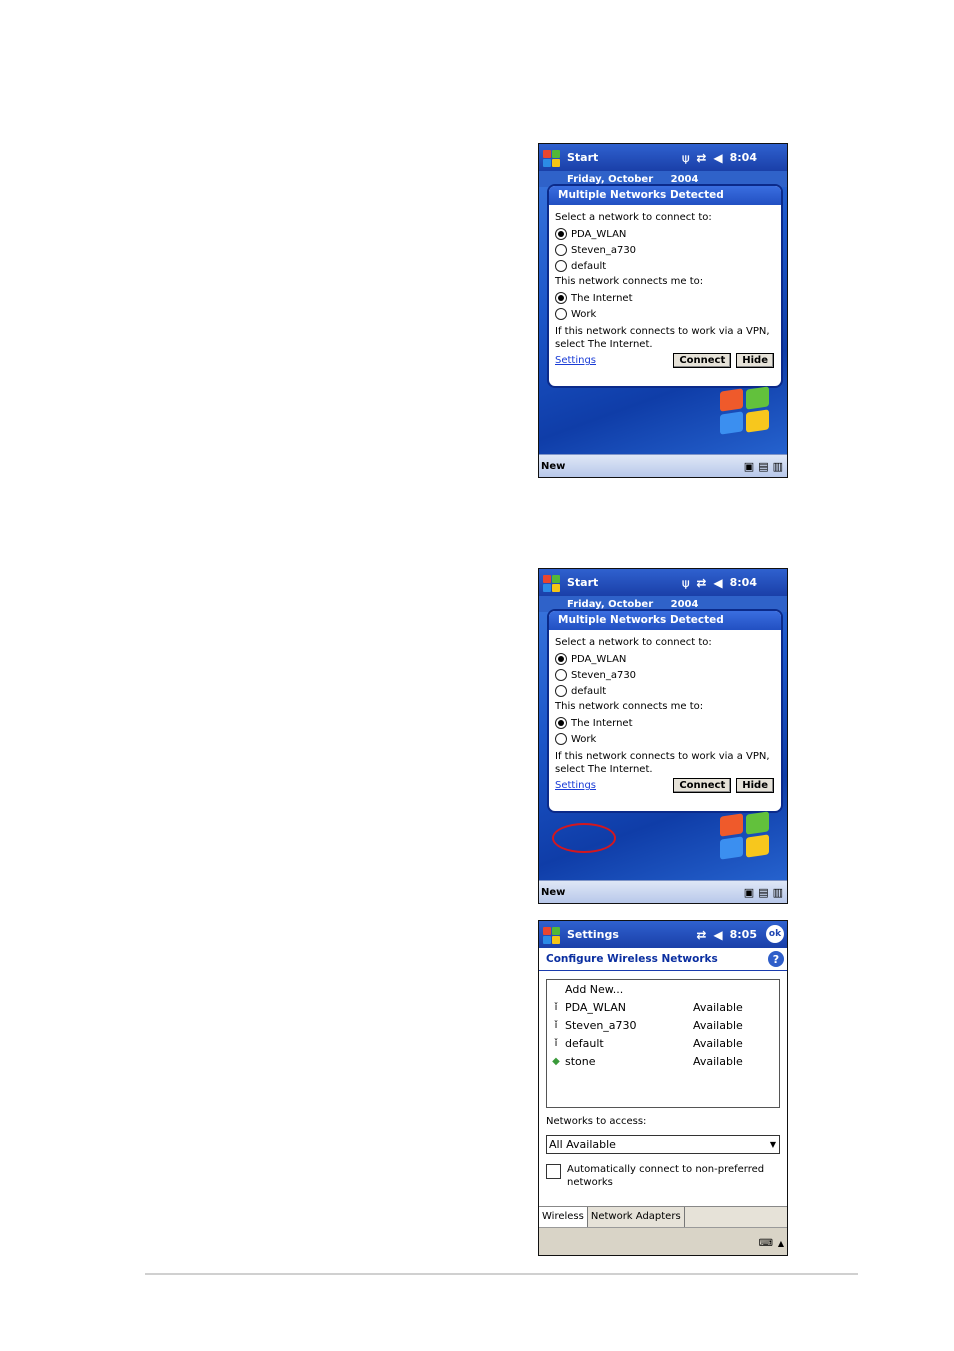 The height and width of the screenshot is (1351, 954). What do you see at coordinates (584, 1043) in the screenshot?
I see `network-name: default` at bounding box center [584, 1043].